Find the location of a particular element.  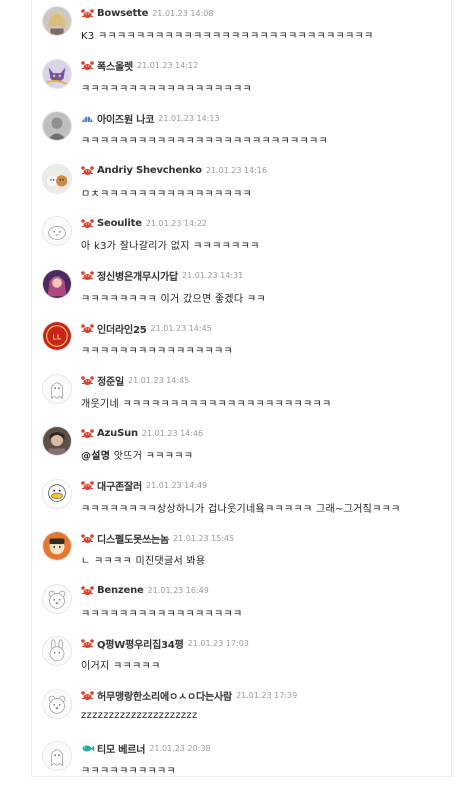

comment-meta: Q평W평우리집34평 21.01.23 17:03 is located at coordinates (165, 643).